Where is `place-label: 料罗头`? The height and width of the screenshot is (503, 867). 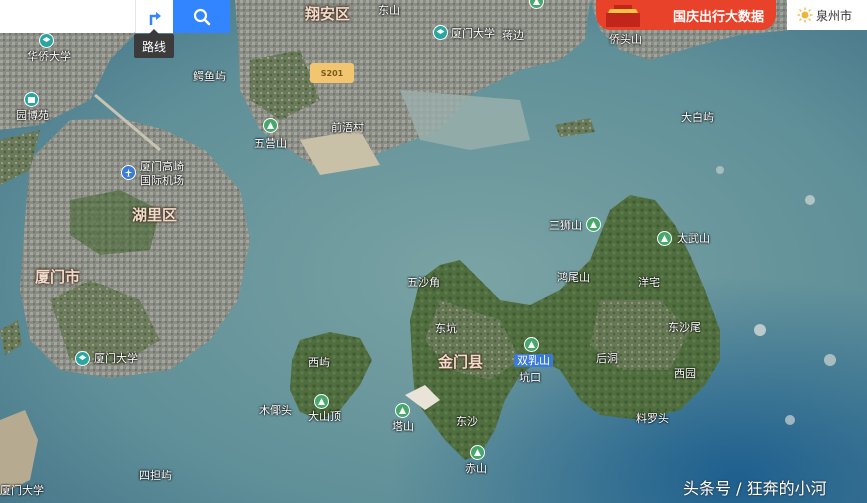 place-label: 料罗头 is located at coordinates (652, 418).